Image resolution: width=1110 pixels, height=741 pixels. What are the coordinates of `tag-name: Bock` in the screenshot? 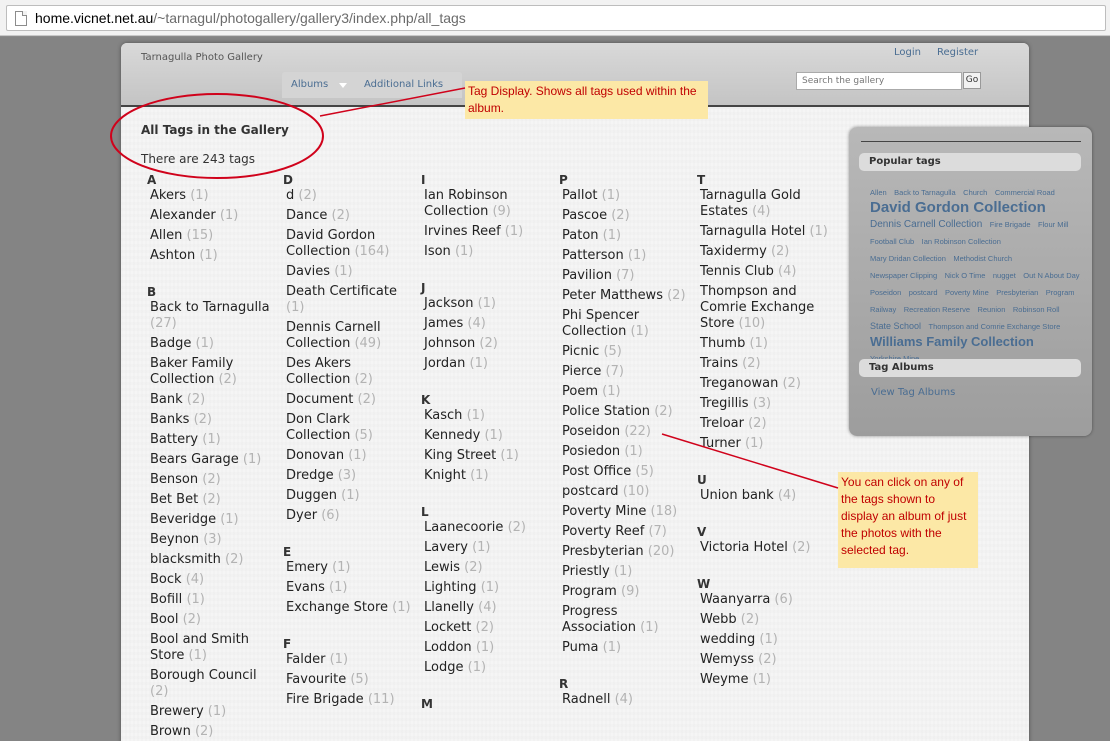 It's located at (166, 579).